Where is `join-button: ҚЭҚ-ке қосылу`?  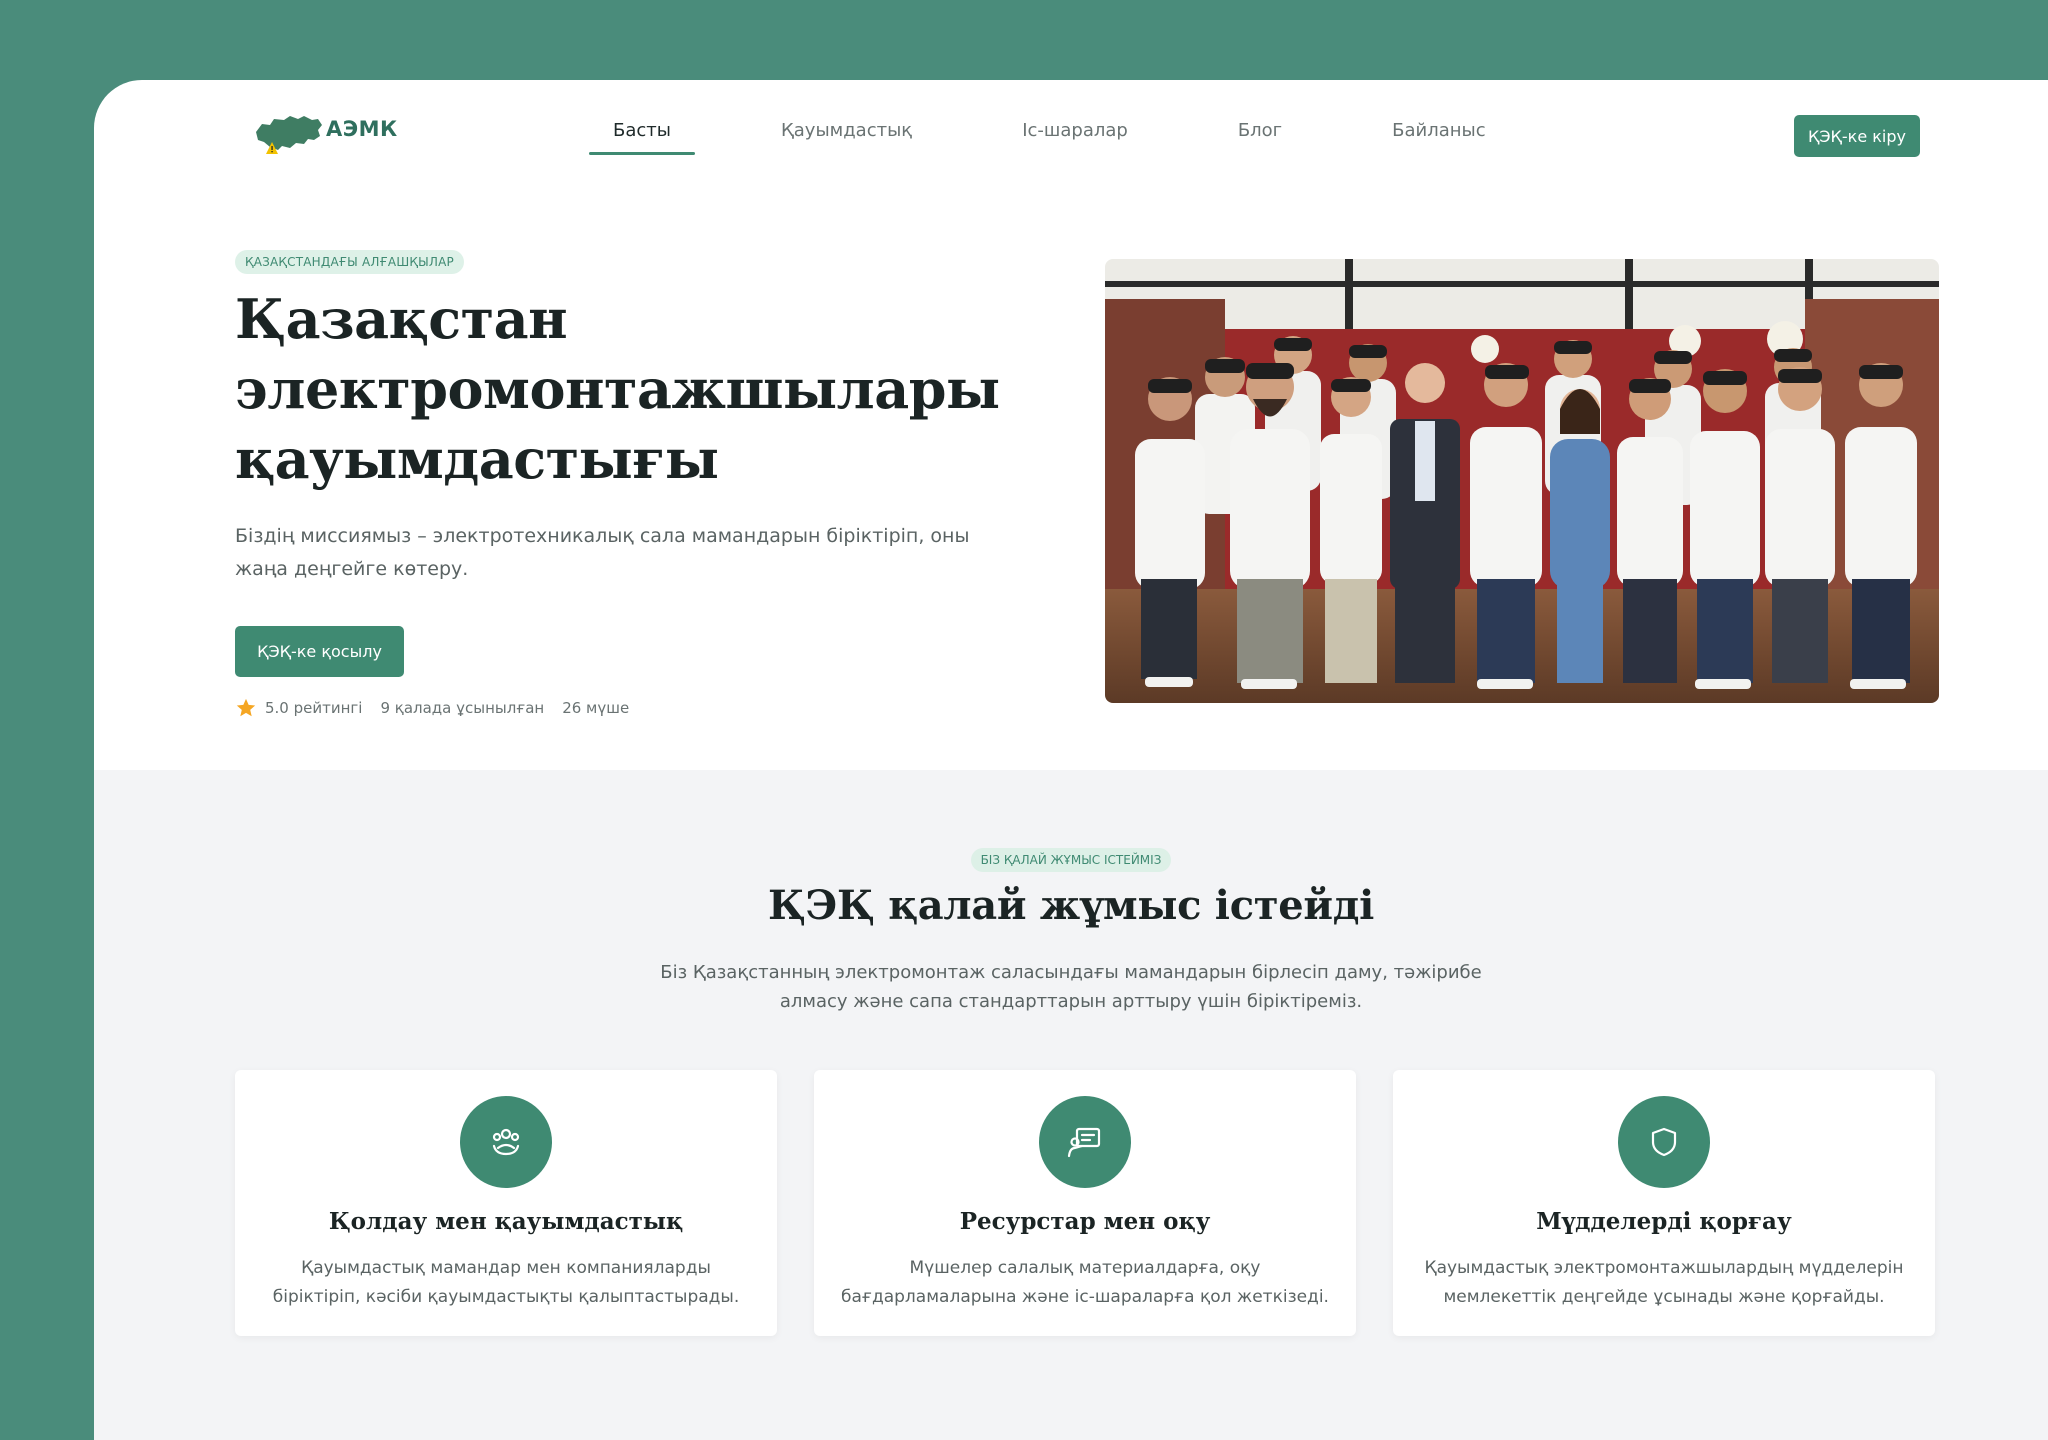
join-button: ҚЭҚ-ке қосылу is located at coordinates (319, 651).